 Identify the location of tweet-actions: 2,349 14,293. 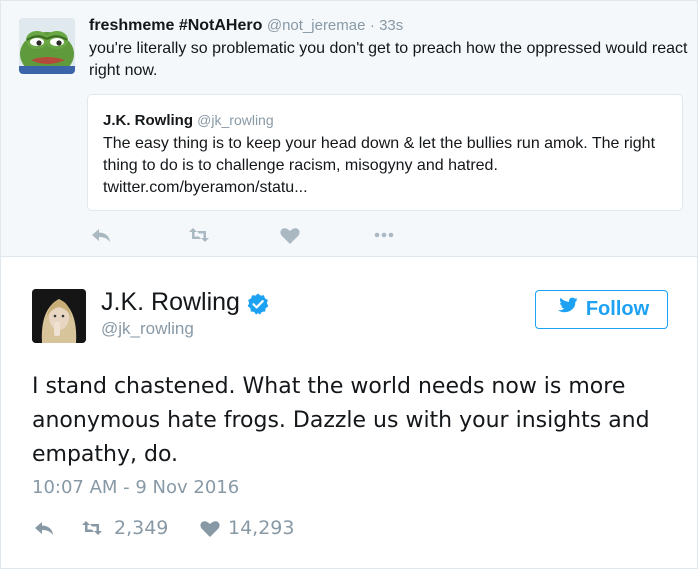
(232, 528).